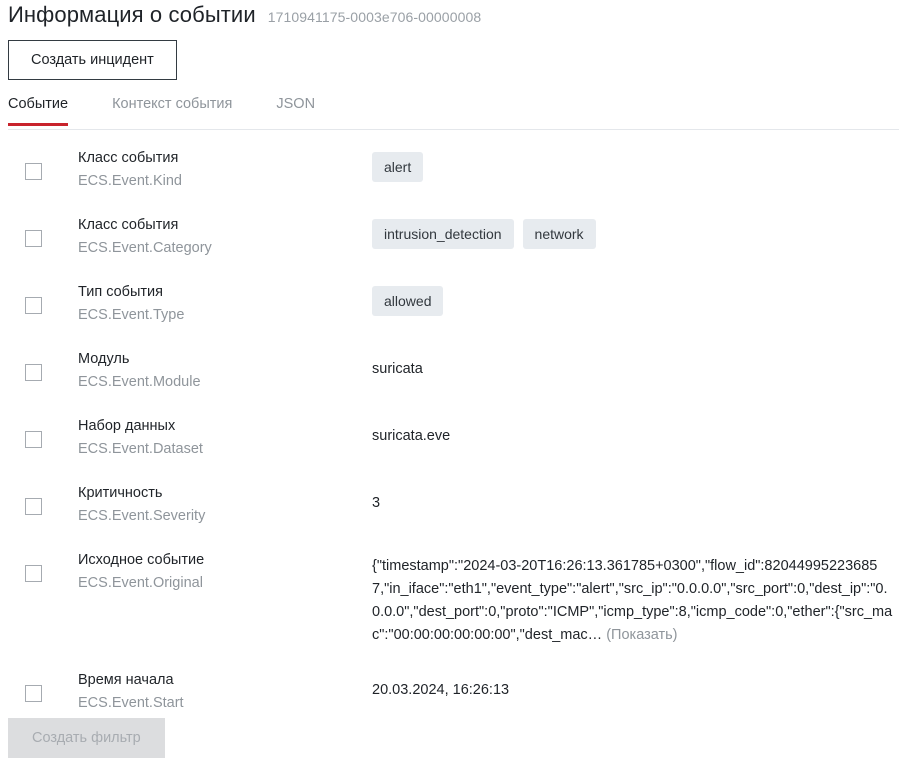 The height and width of the screenshot is (768, 899). Describe the element at coordinates (635, 685) in the screenshot. I see `row-value-cell: 20.03.2024, 16:26:13` at that location.